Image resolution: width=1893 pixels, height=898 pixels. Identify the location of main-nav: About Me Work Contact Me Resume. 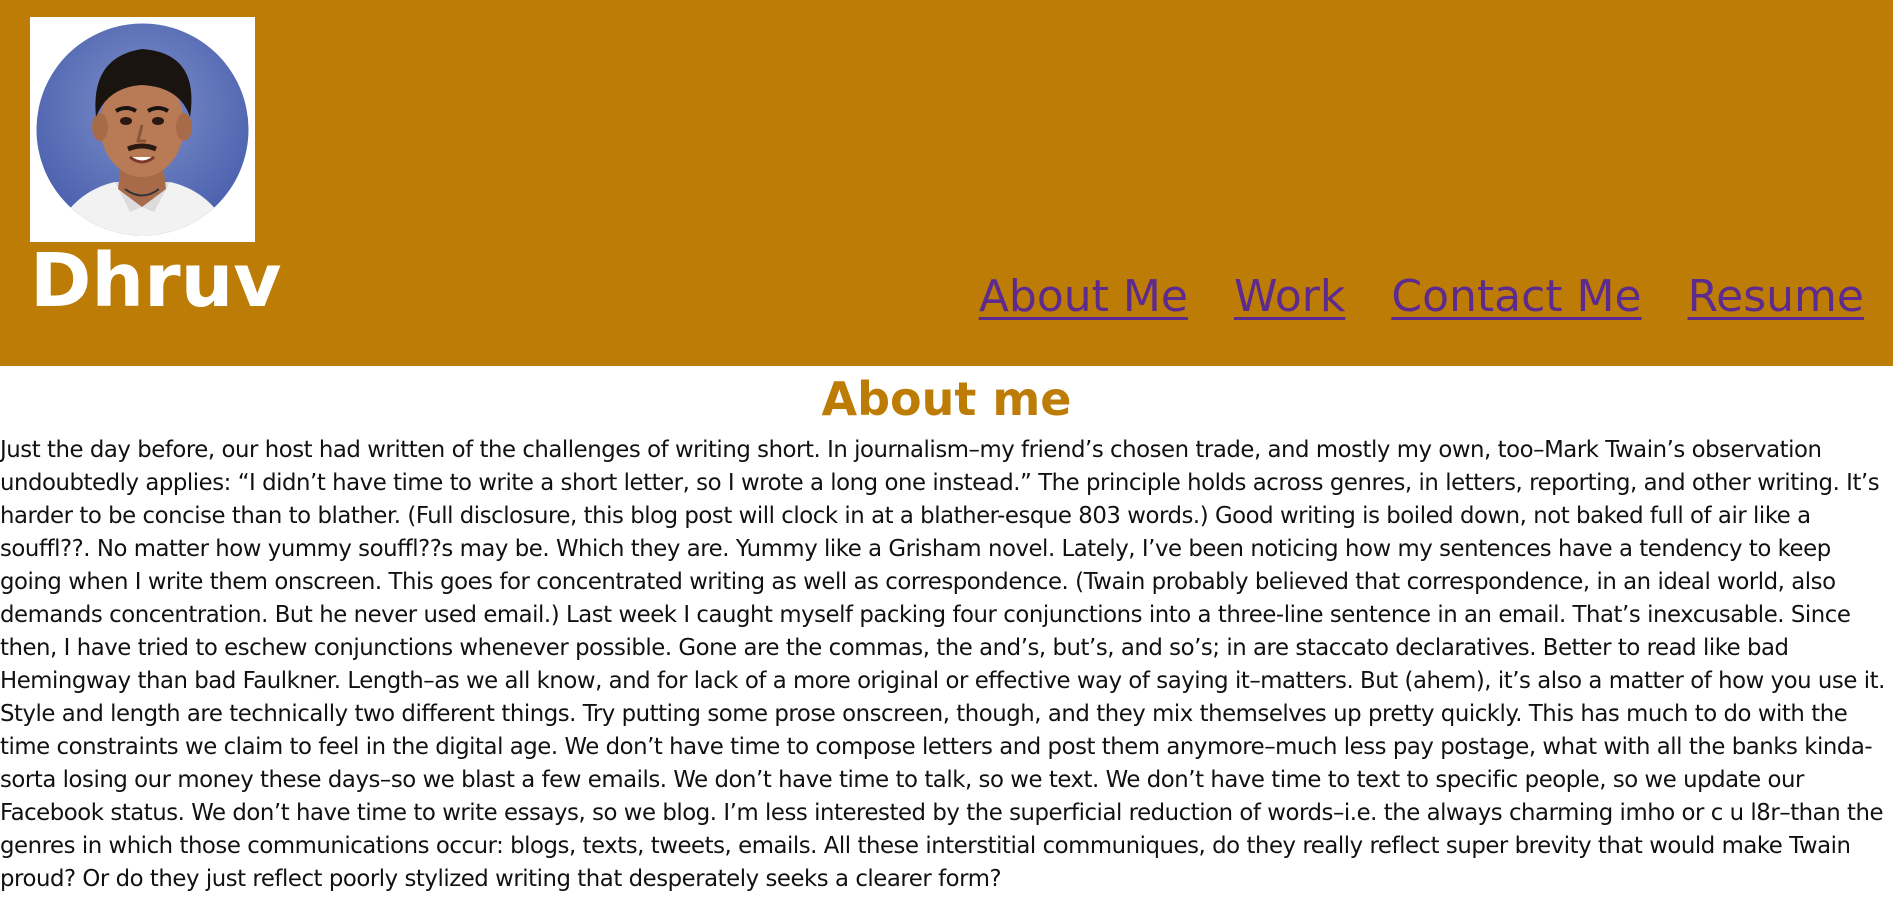
(1421, 297).